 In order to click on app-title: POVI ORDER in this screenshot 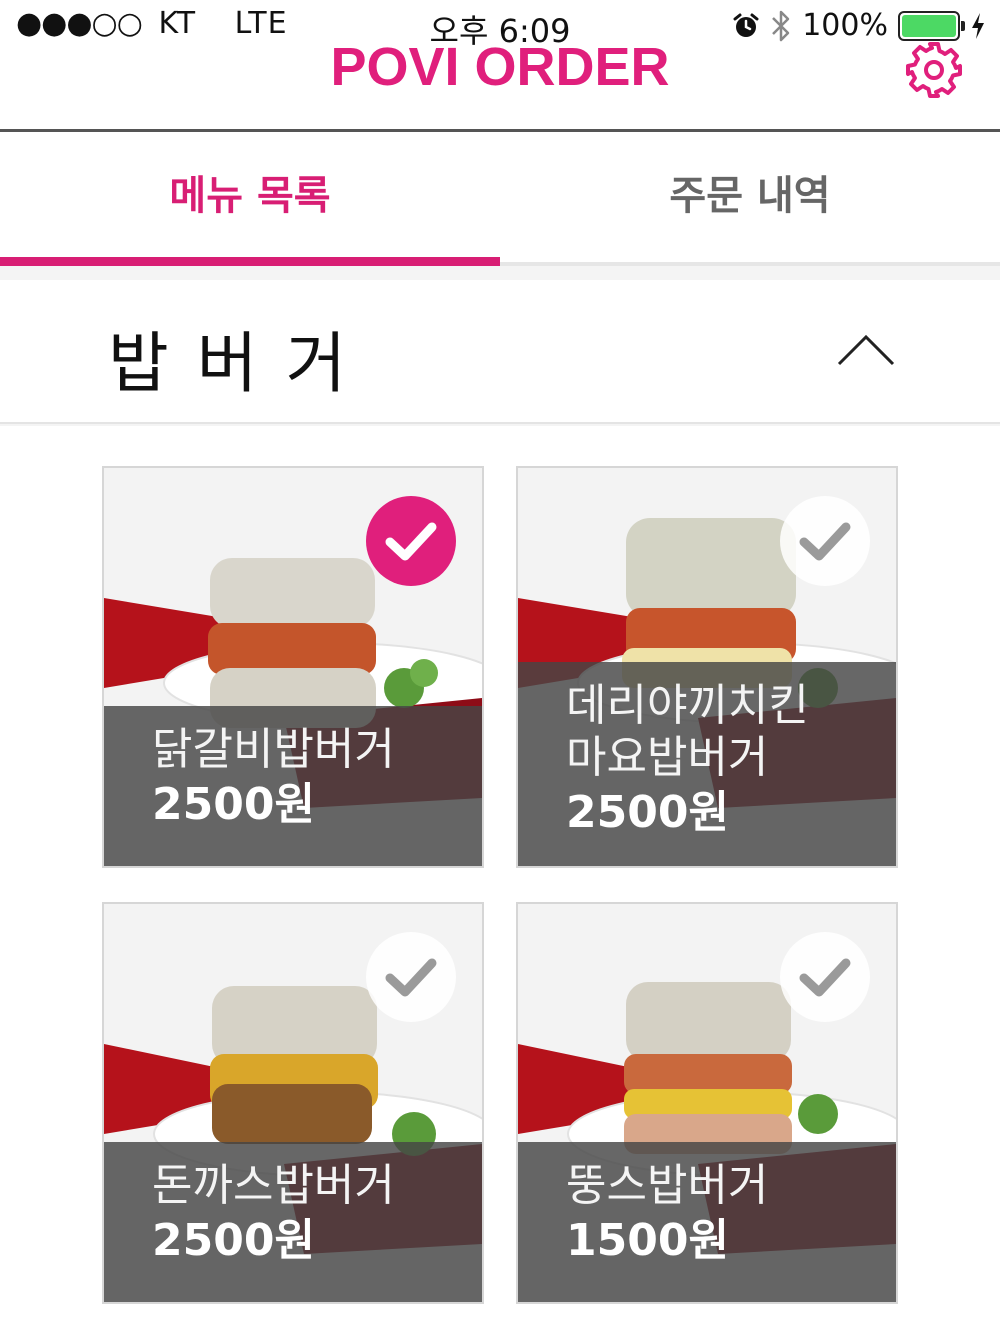, I will do `click(500, 67)`.